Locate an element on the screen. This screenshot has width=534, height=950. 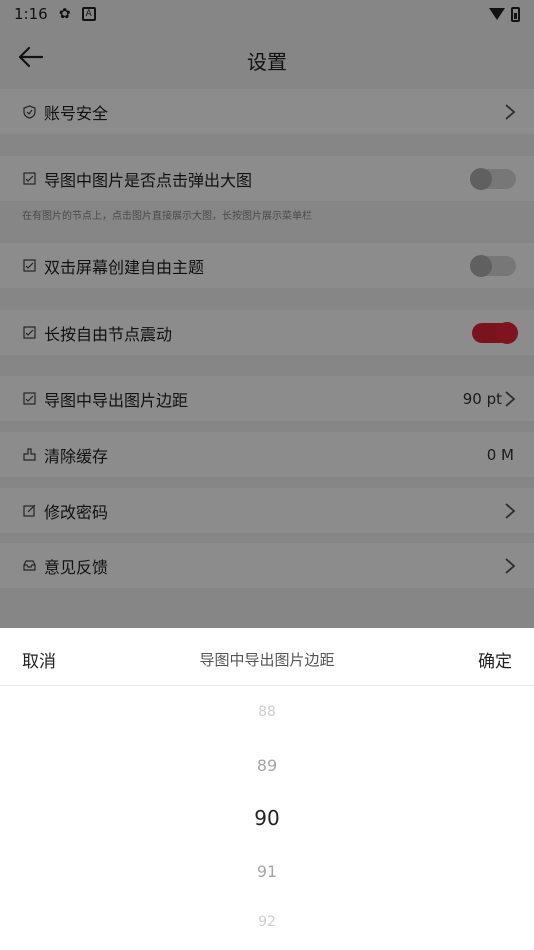
picker-option: 91 is located at coordinates (267, 871).